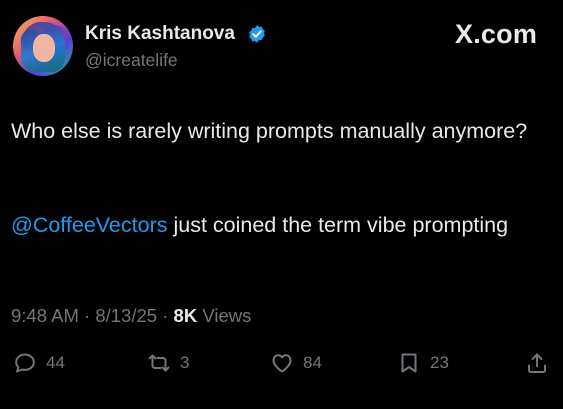 The image size is (563, 409). I want to click on reply-icon, so click(25, 363).